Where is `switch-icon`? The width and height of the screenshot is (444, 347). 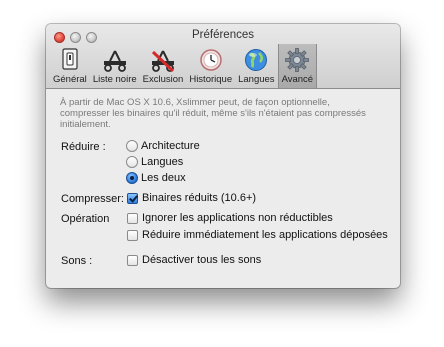
switch-icon is located at coordinates (70, 59).